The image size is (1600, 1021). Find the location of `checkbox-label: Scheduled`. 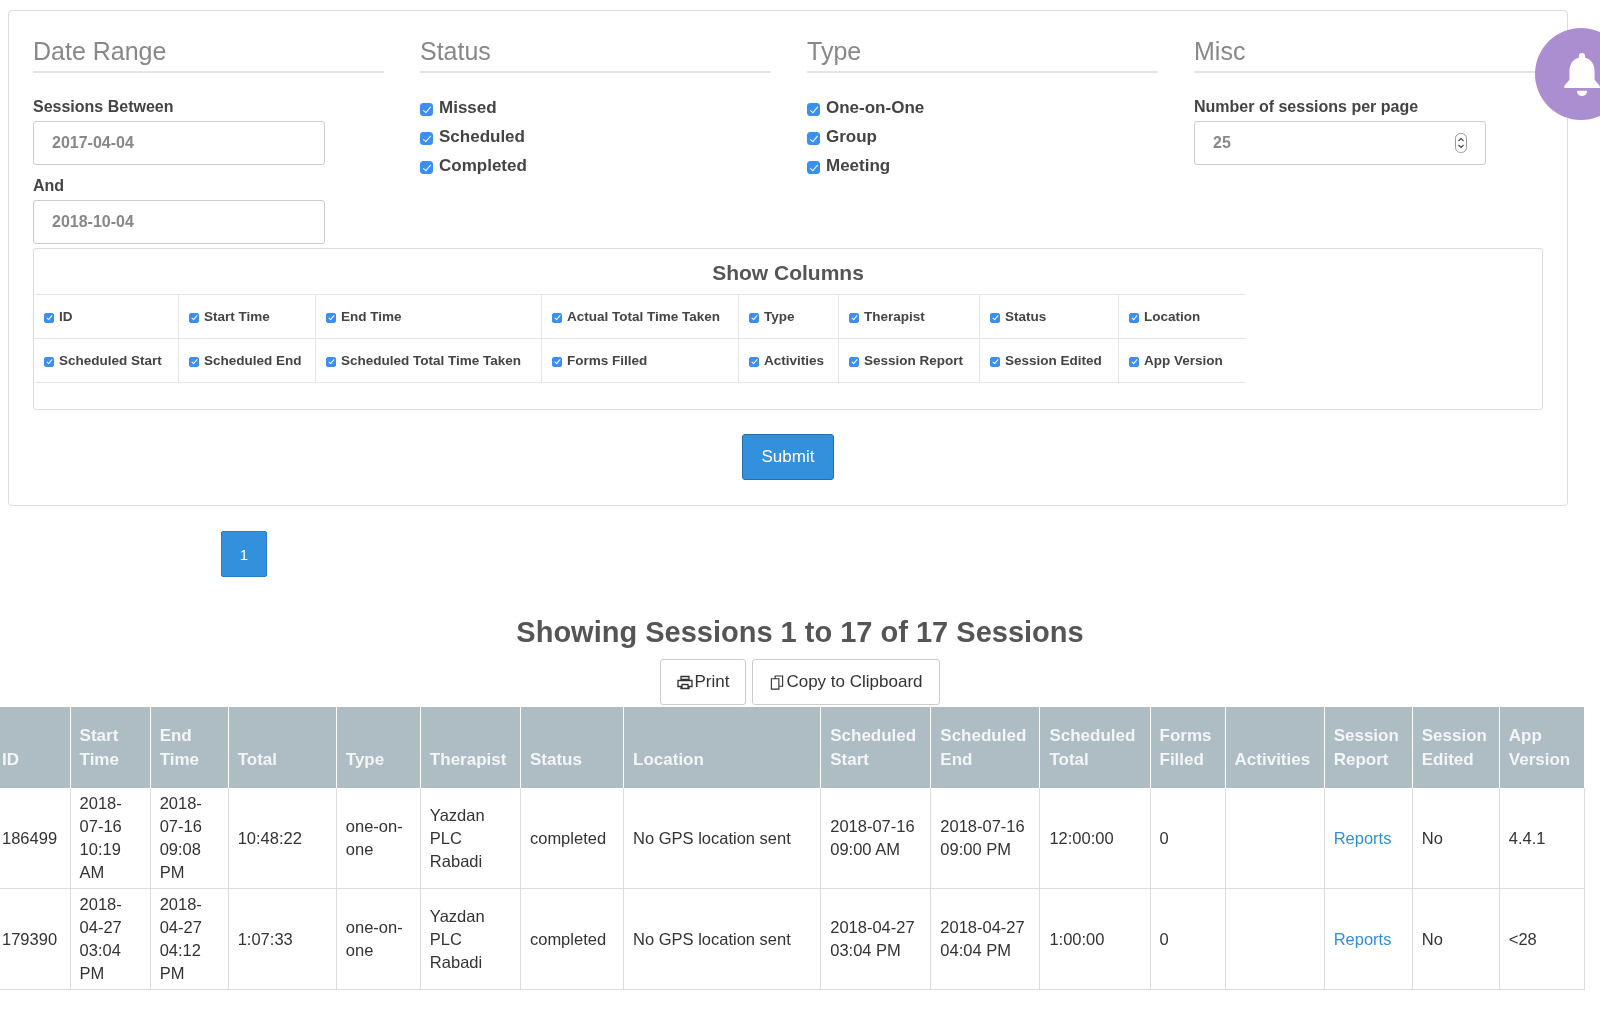

checkbox-label: Scheduled is located at coordinates (482, 137).